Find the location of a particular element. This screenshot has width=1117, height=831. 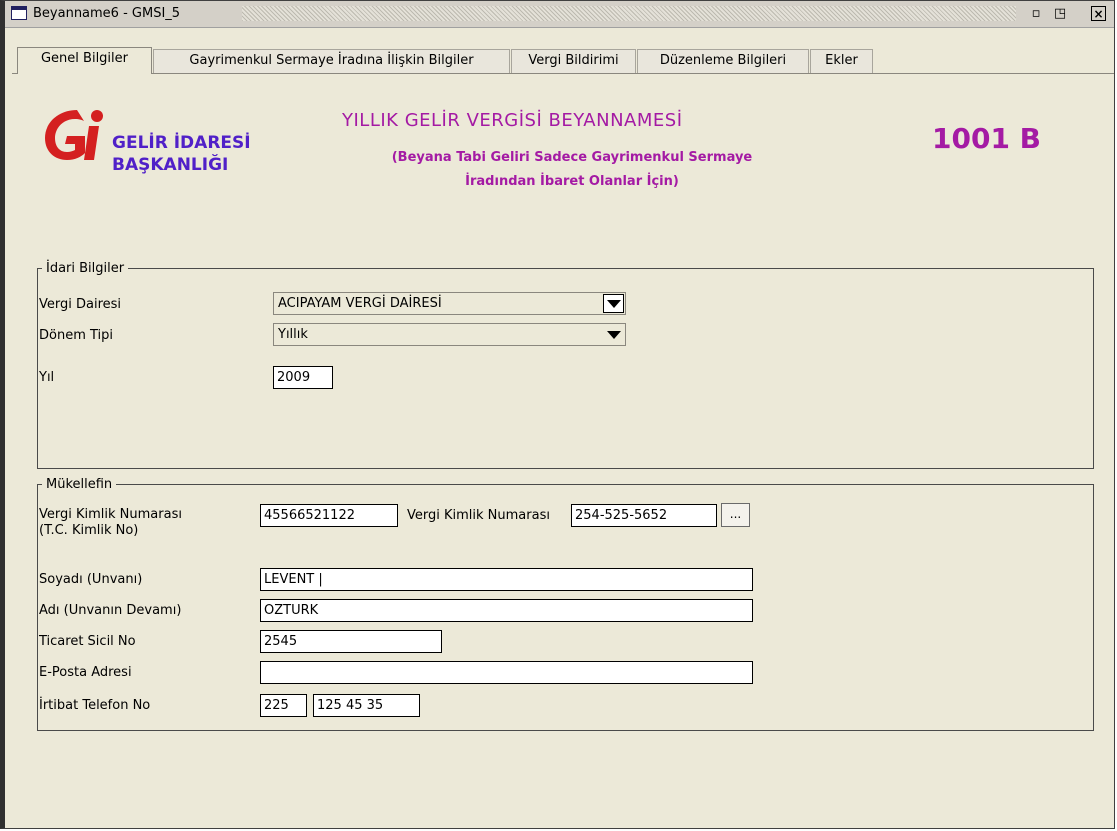

vergi-dairesi-value: ACIPAYAM VERGİ DAİRESİ is located at coordinates (360, 303).